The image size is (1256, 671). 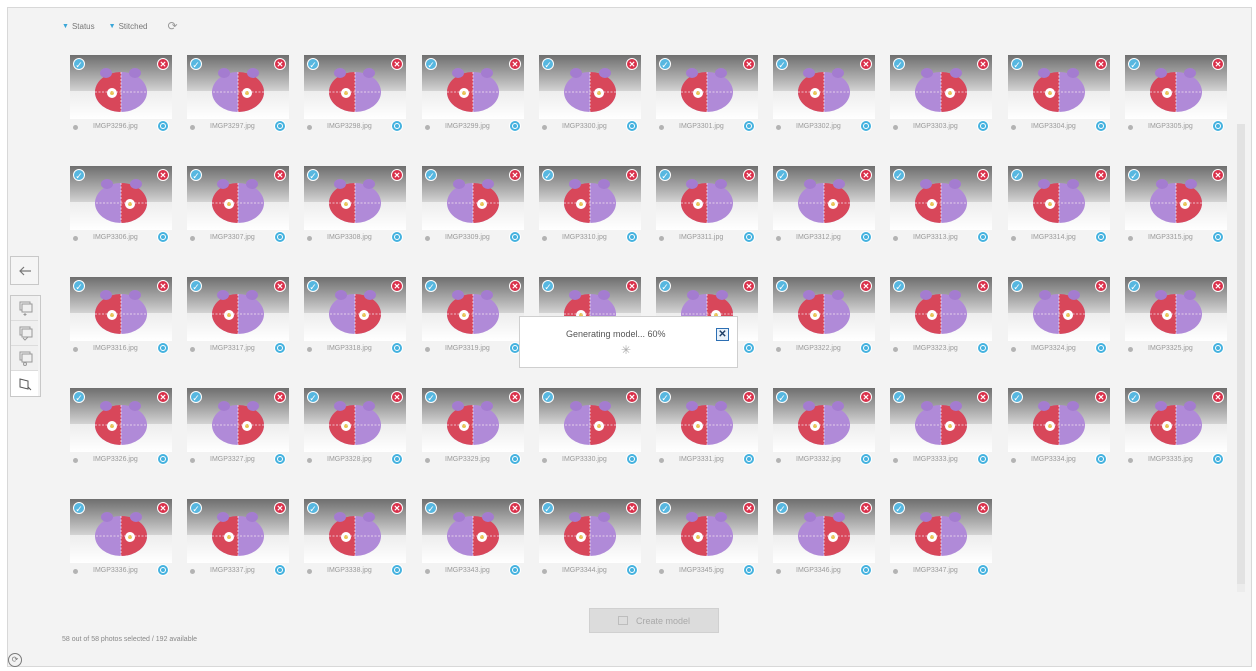 I want to click on photo-tile: ✓ ✕ IMGP3327.jpg, so click(x=238, y=428).